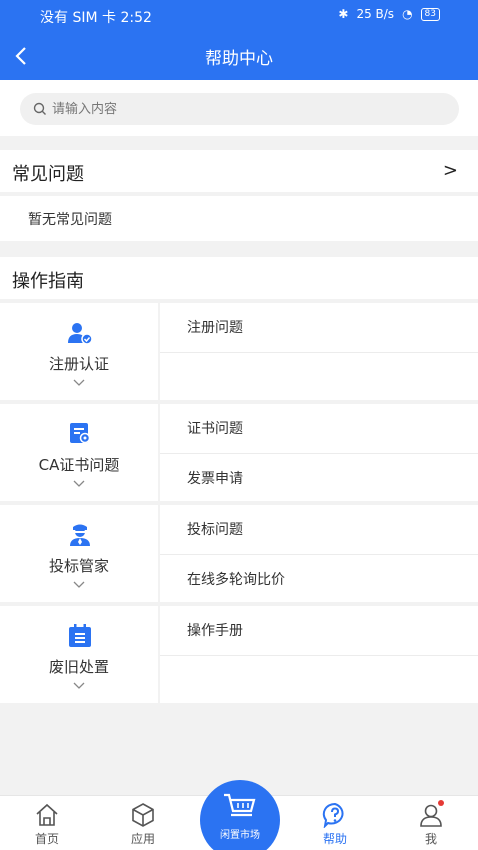 The image size is (478, 850). I want to click on tab-home: 首页, so click(47, 823).